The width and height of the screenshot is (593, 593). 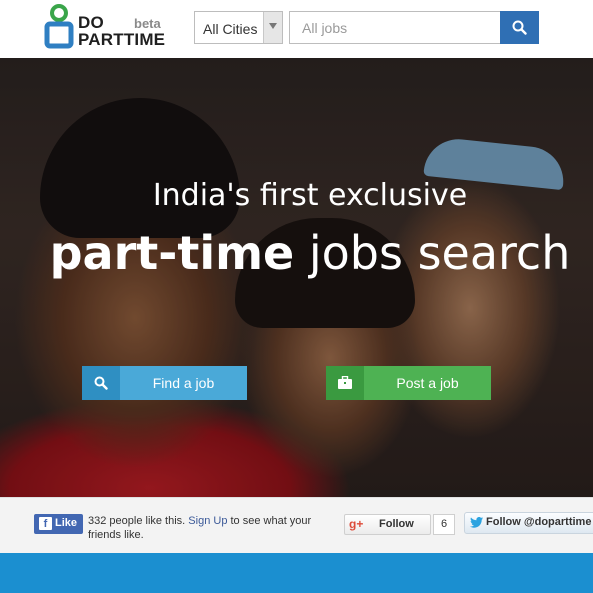 What do you see at coordinates (310, 195) in the screenshot?
I see `hero-subtitle: India's first exclusive` at bounding box center [310, 195].